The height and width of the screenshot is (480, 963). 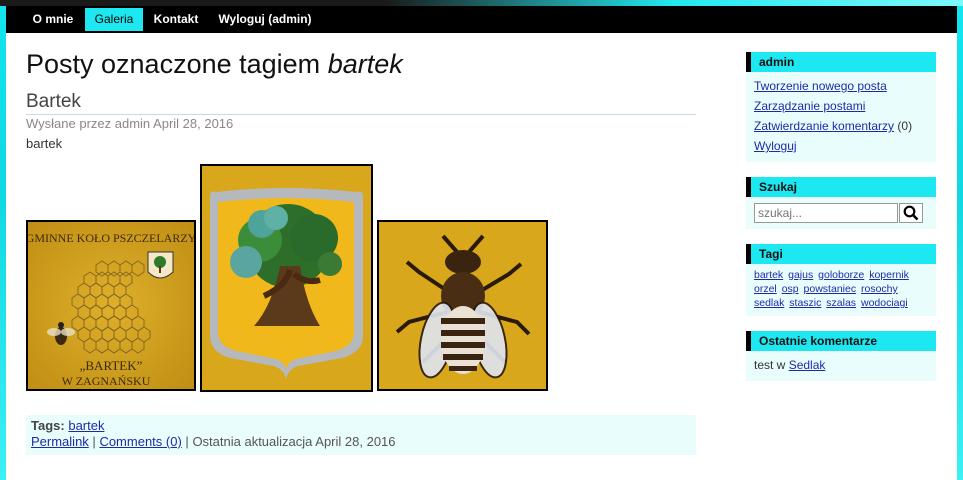 I want to click on bee-abdomen, so click(x=463, y=340).